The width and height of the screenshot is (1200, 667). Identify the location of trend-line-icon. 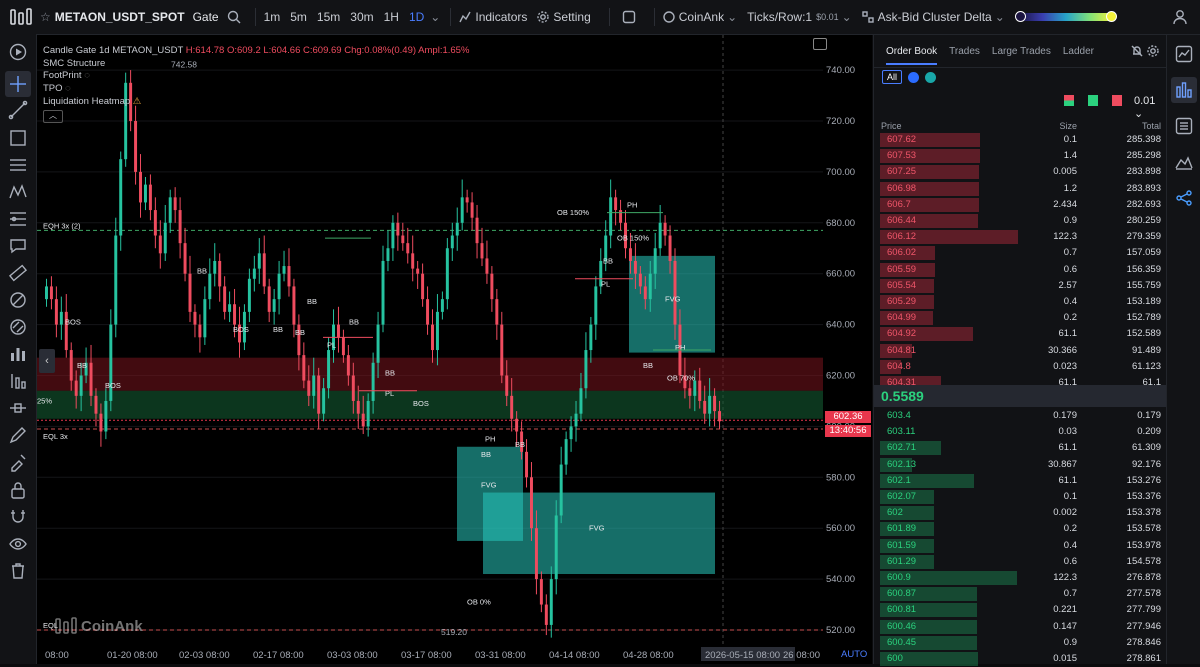
(18, 110).